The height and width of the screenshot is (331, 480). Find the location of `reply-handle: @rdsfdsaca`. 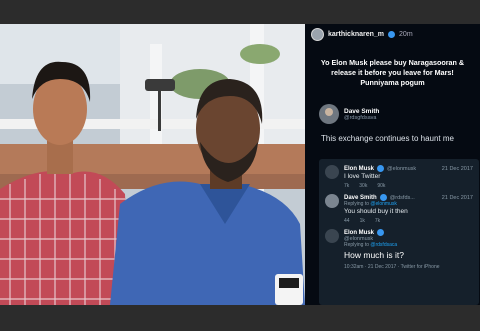

reply-handle: @rdsfdsaca is located at coordinates (383, 245).